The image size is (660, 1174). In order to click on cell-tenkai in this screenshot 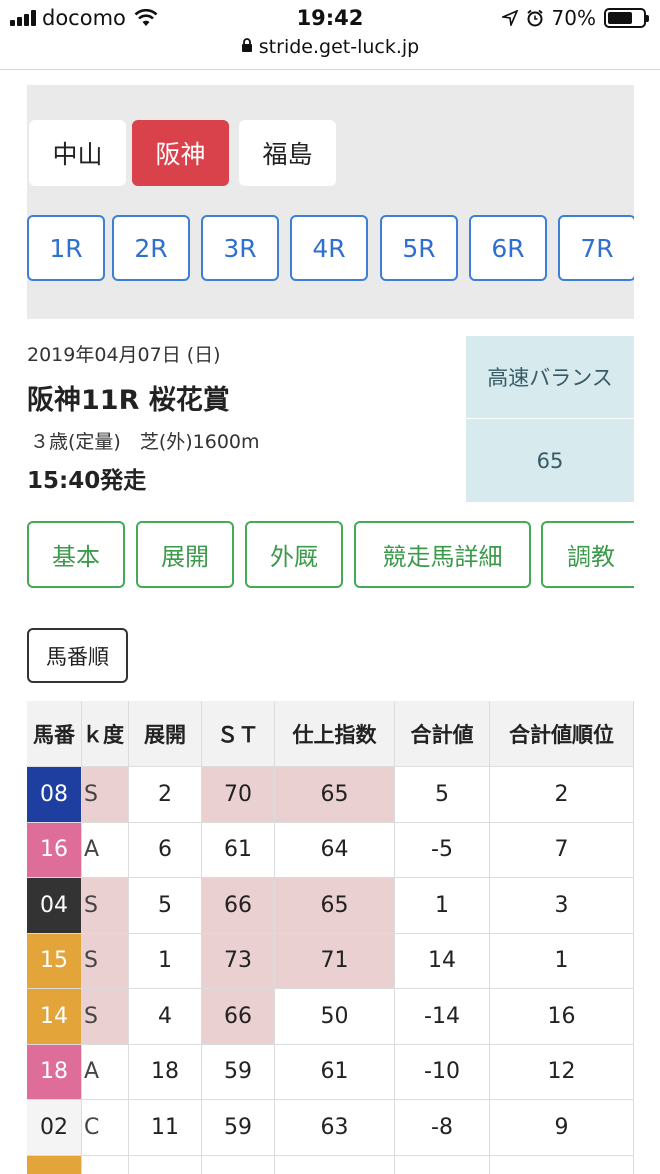, I will do `click(165, 1164)`.